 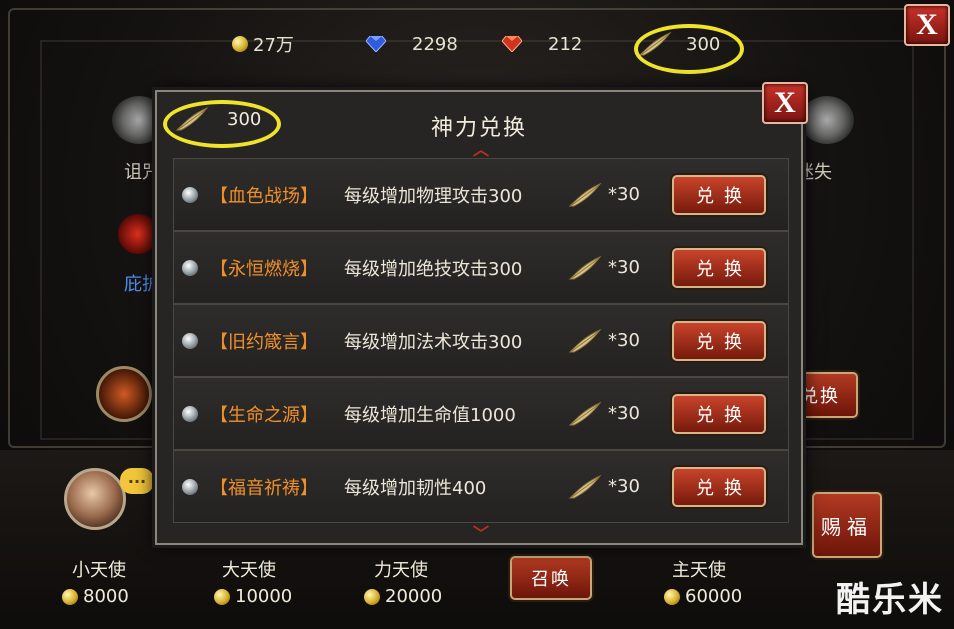 I want to click on item-desc: 每级增加法术攻击300, so click(x=433, y=342).